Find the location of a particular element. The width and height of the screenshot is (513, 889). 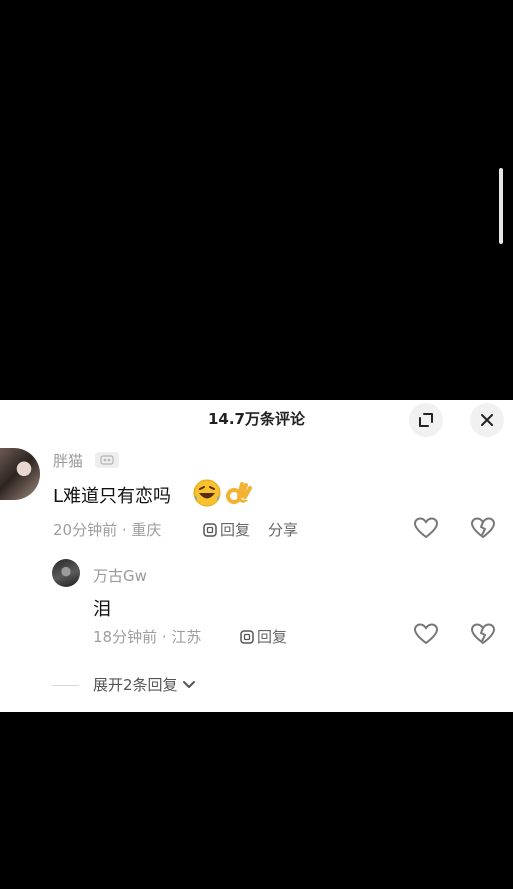

comment-username: 万古Gw is located at coordinates (120, 575).